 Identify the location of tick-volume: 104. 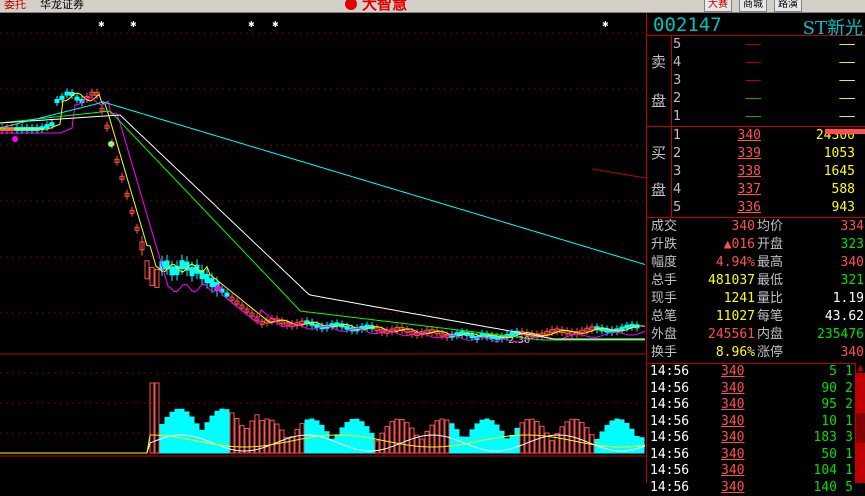
(825, 470).